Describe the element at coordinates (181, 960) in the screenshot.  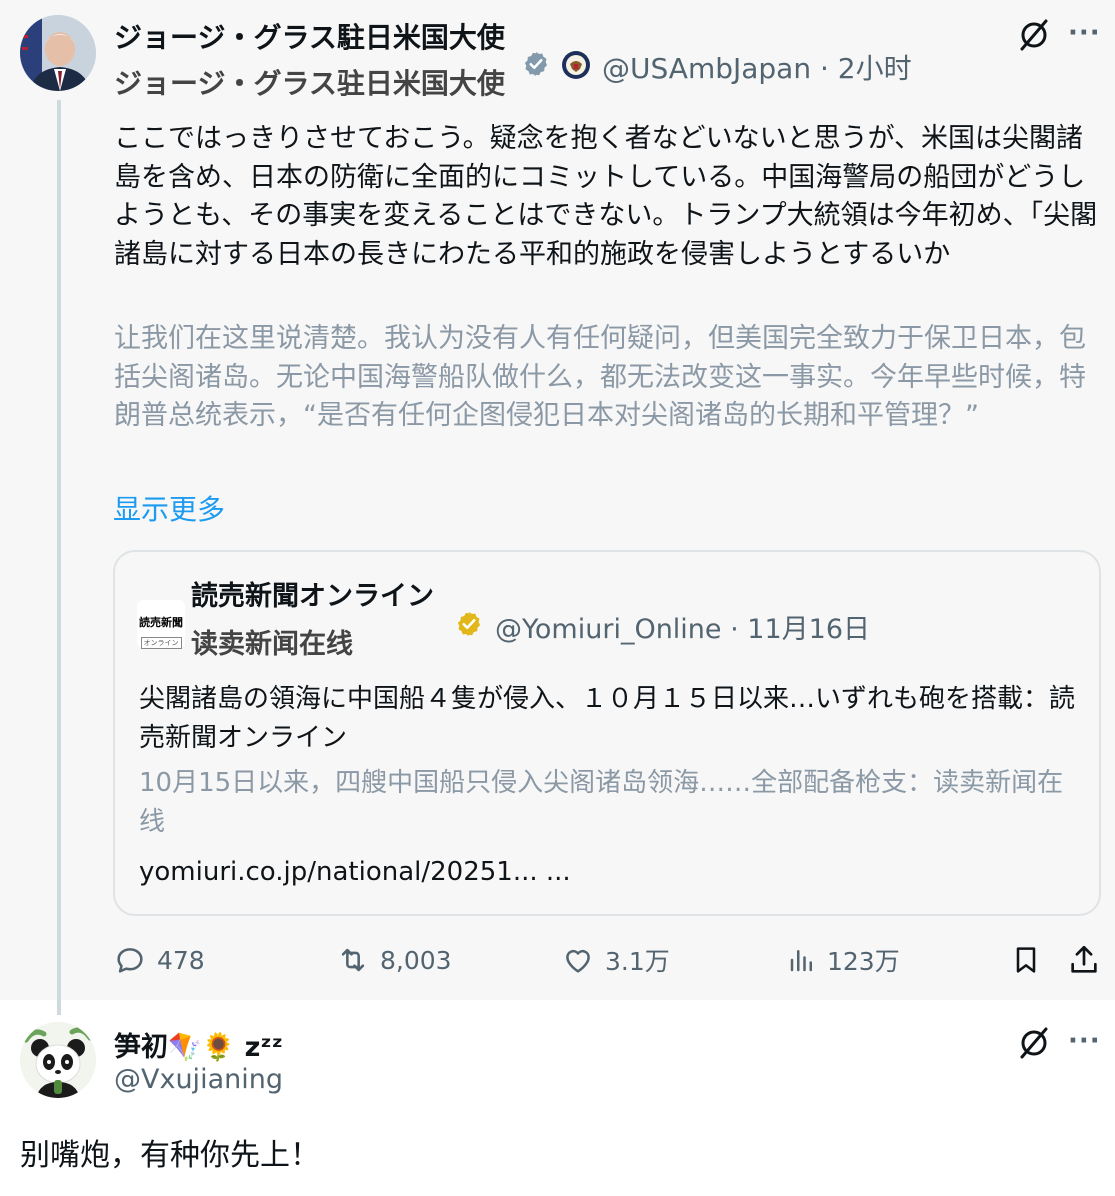
I see `reply-count: 478` at that location.